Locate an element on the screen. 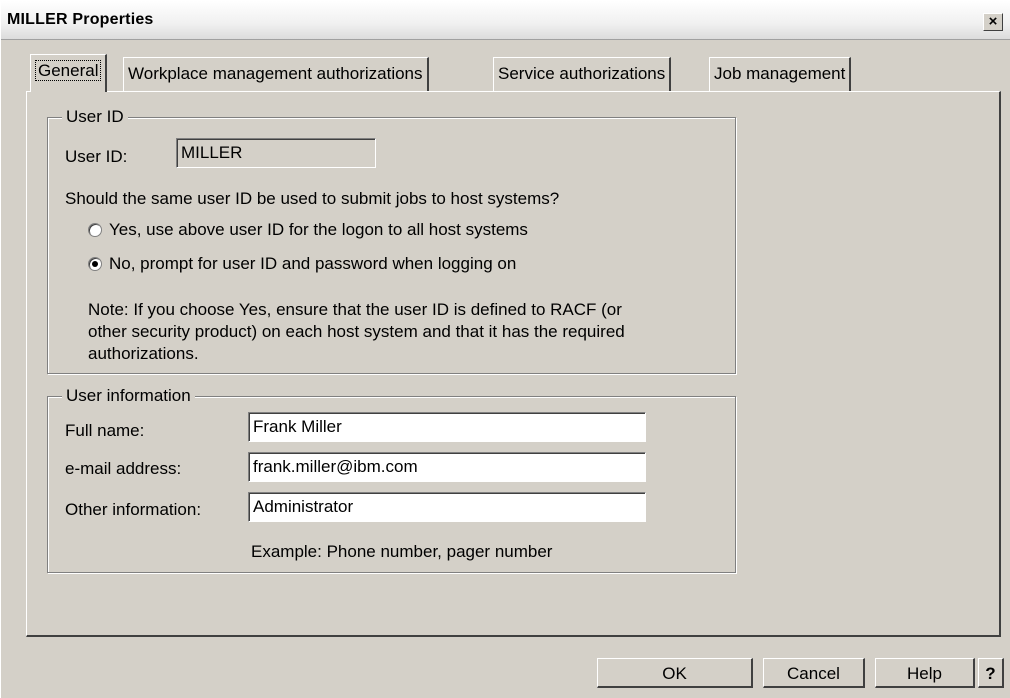 The height and width of the screenshot is (698, 1010). group-legend: User ID is located at coordinates (95, 117).